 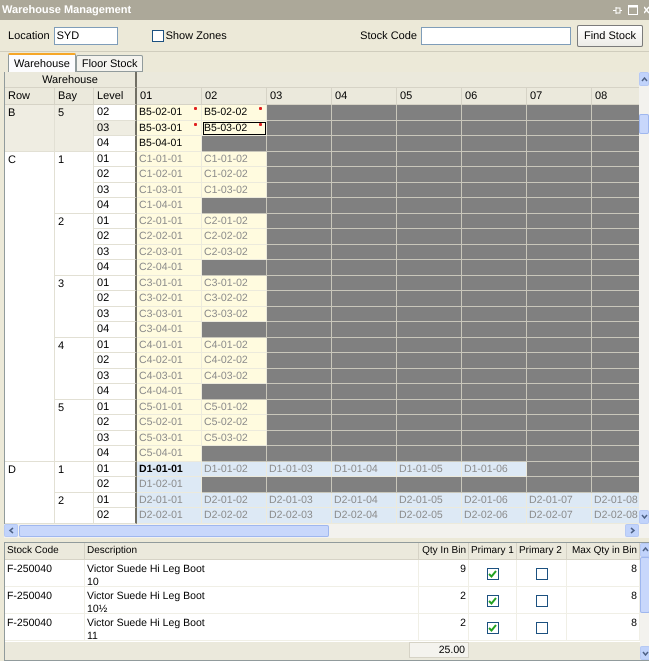 What do you see at coordinates (42, 62) in the screenshot?
I see `tab: Warehouse` at bounding box center [42, 62].